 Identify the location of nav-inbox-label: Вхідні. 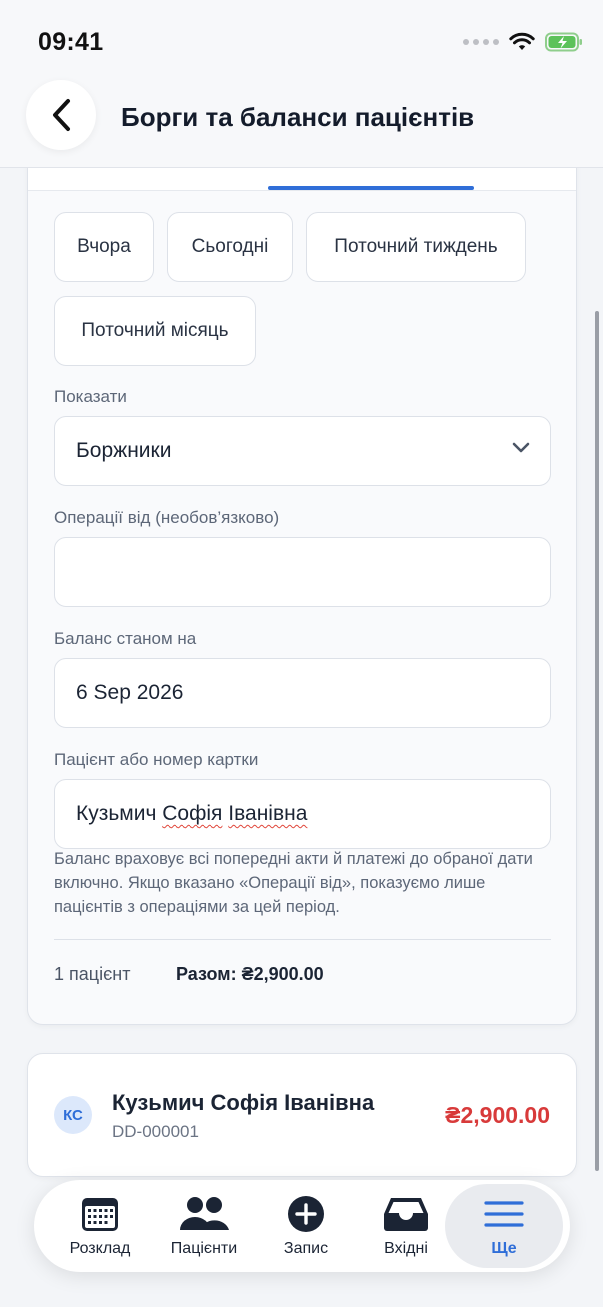
(406, 1248).